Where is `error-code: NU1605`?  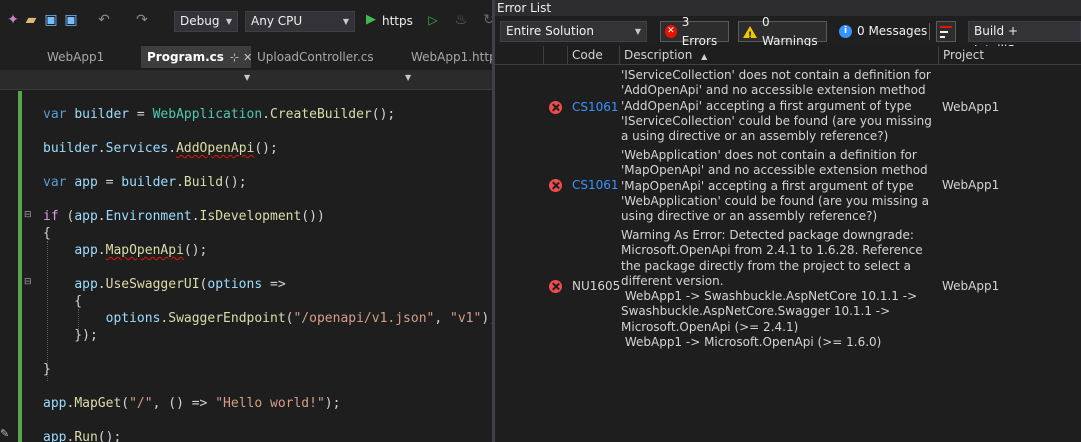 error-code: NU1605 is located at coordinates (596, 286).